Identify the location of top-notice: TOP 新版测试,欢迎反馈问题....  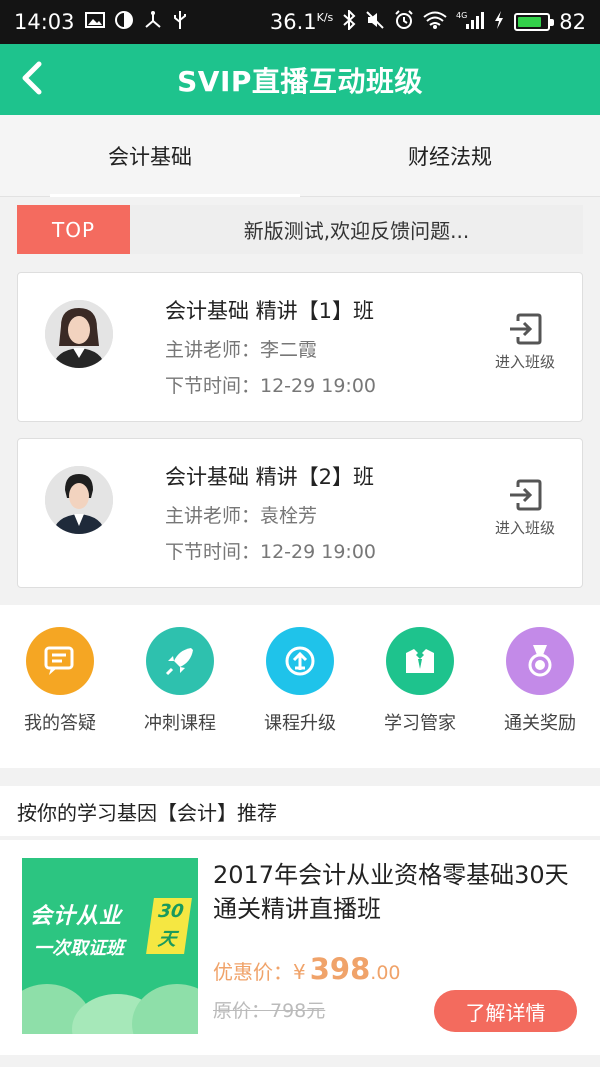
(300, 229).